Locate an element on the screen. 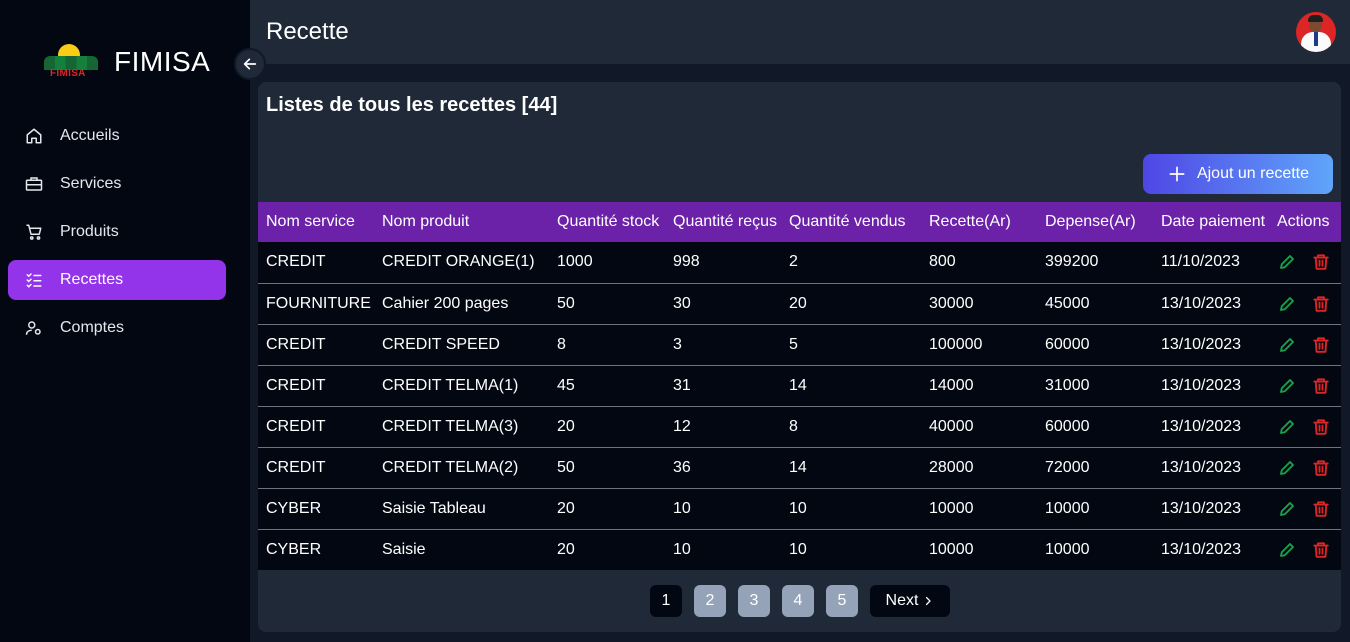  column-header: Date paiement is located at coordinates (1213, 221).